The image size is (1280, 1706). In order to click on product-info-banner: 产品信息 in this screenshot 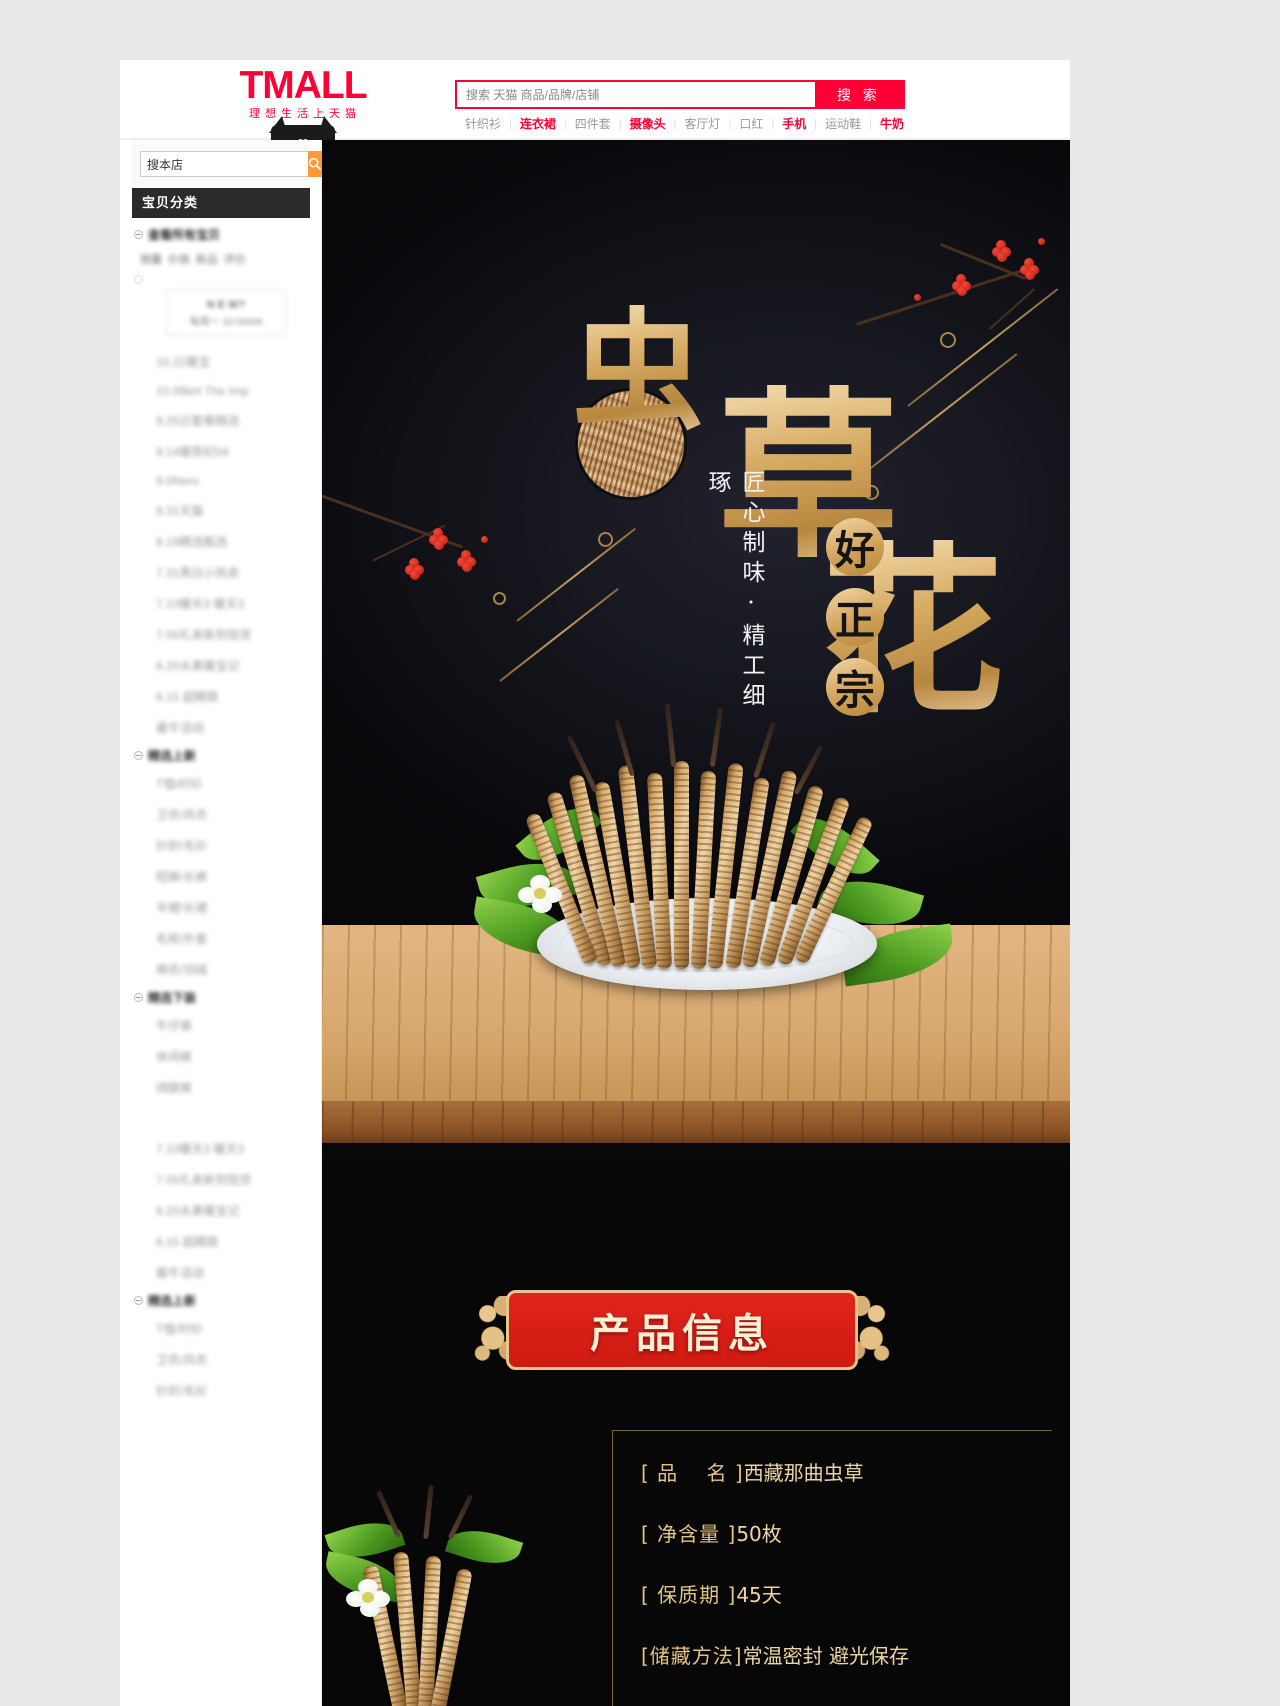, I will do `click(682, 1330)`.